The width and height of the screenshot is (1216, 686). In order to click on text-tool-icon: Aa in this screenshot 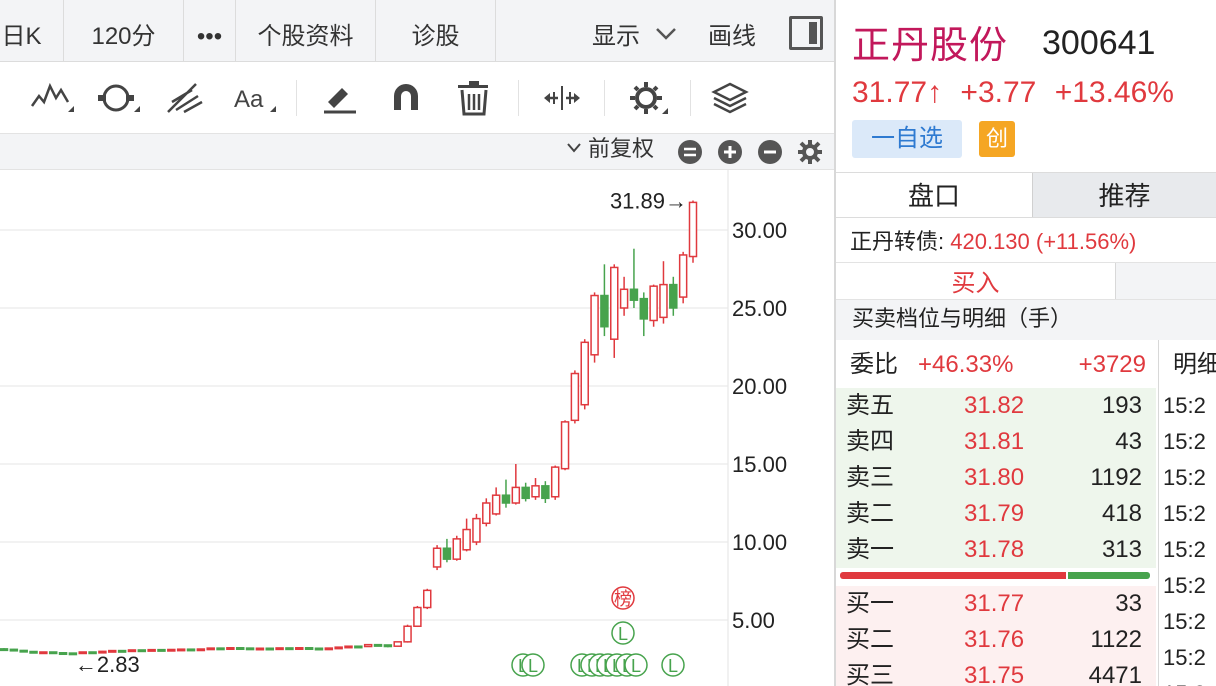, I will do `click(254, 98)`.